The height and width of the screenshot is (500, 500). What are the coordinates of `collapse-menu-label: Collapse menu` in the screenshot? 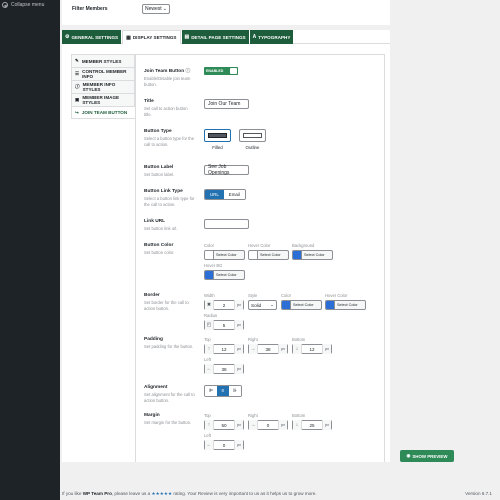 It's located at (28, 5).